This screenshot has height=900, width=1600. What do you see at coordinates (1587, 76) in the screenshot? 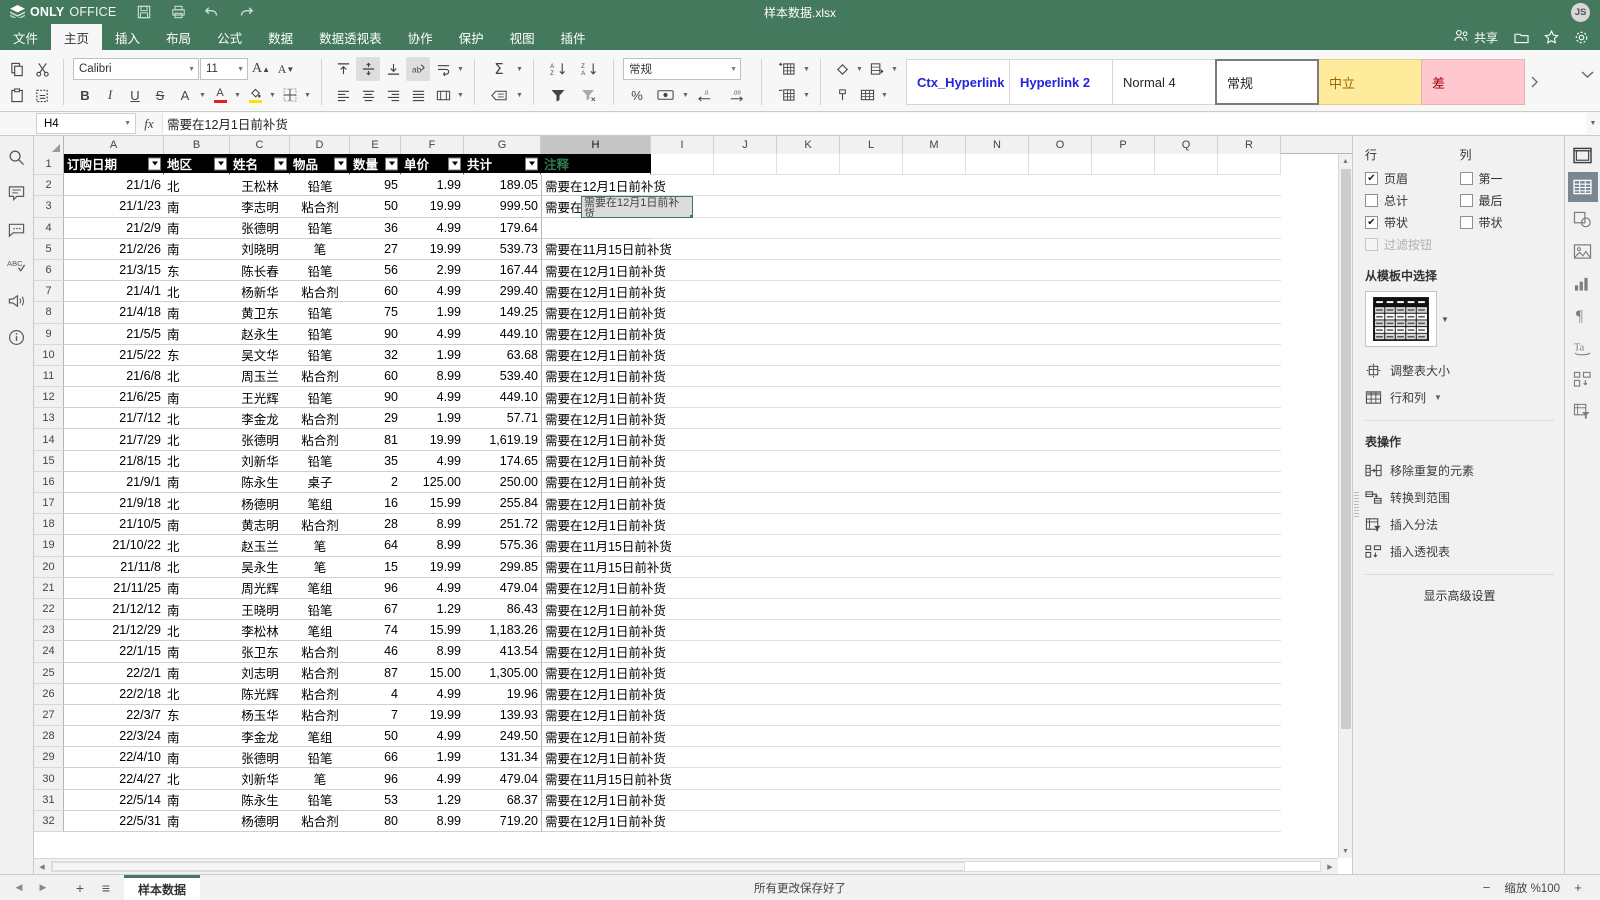
I see `collapse-ribbon-icon` at bounding box center [1587, 76].